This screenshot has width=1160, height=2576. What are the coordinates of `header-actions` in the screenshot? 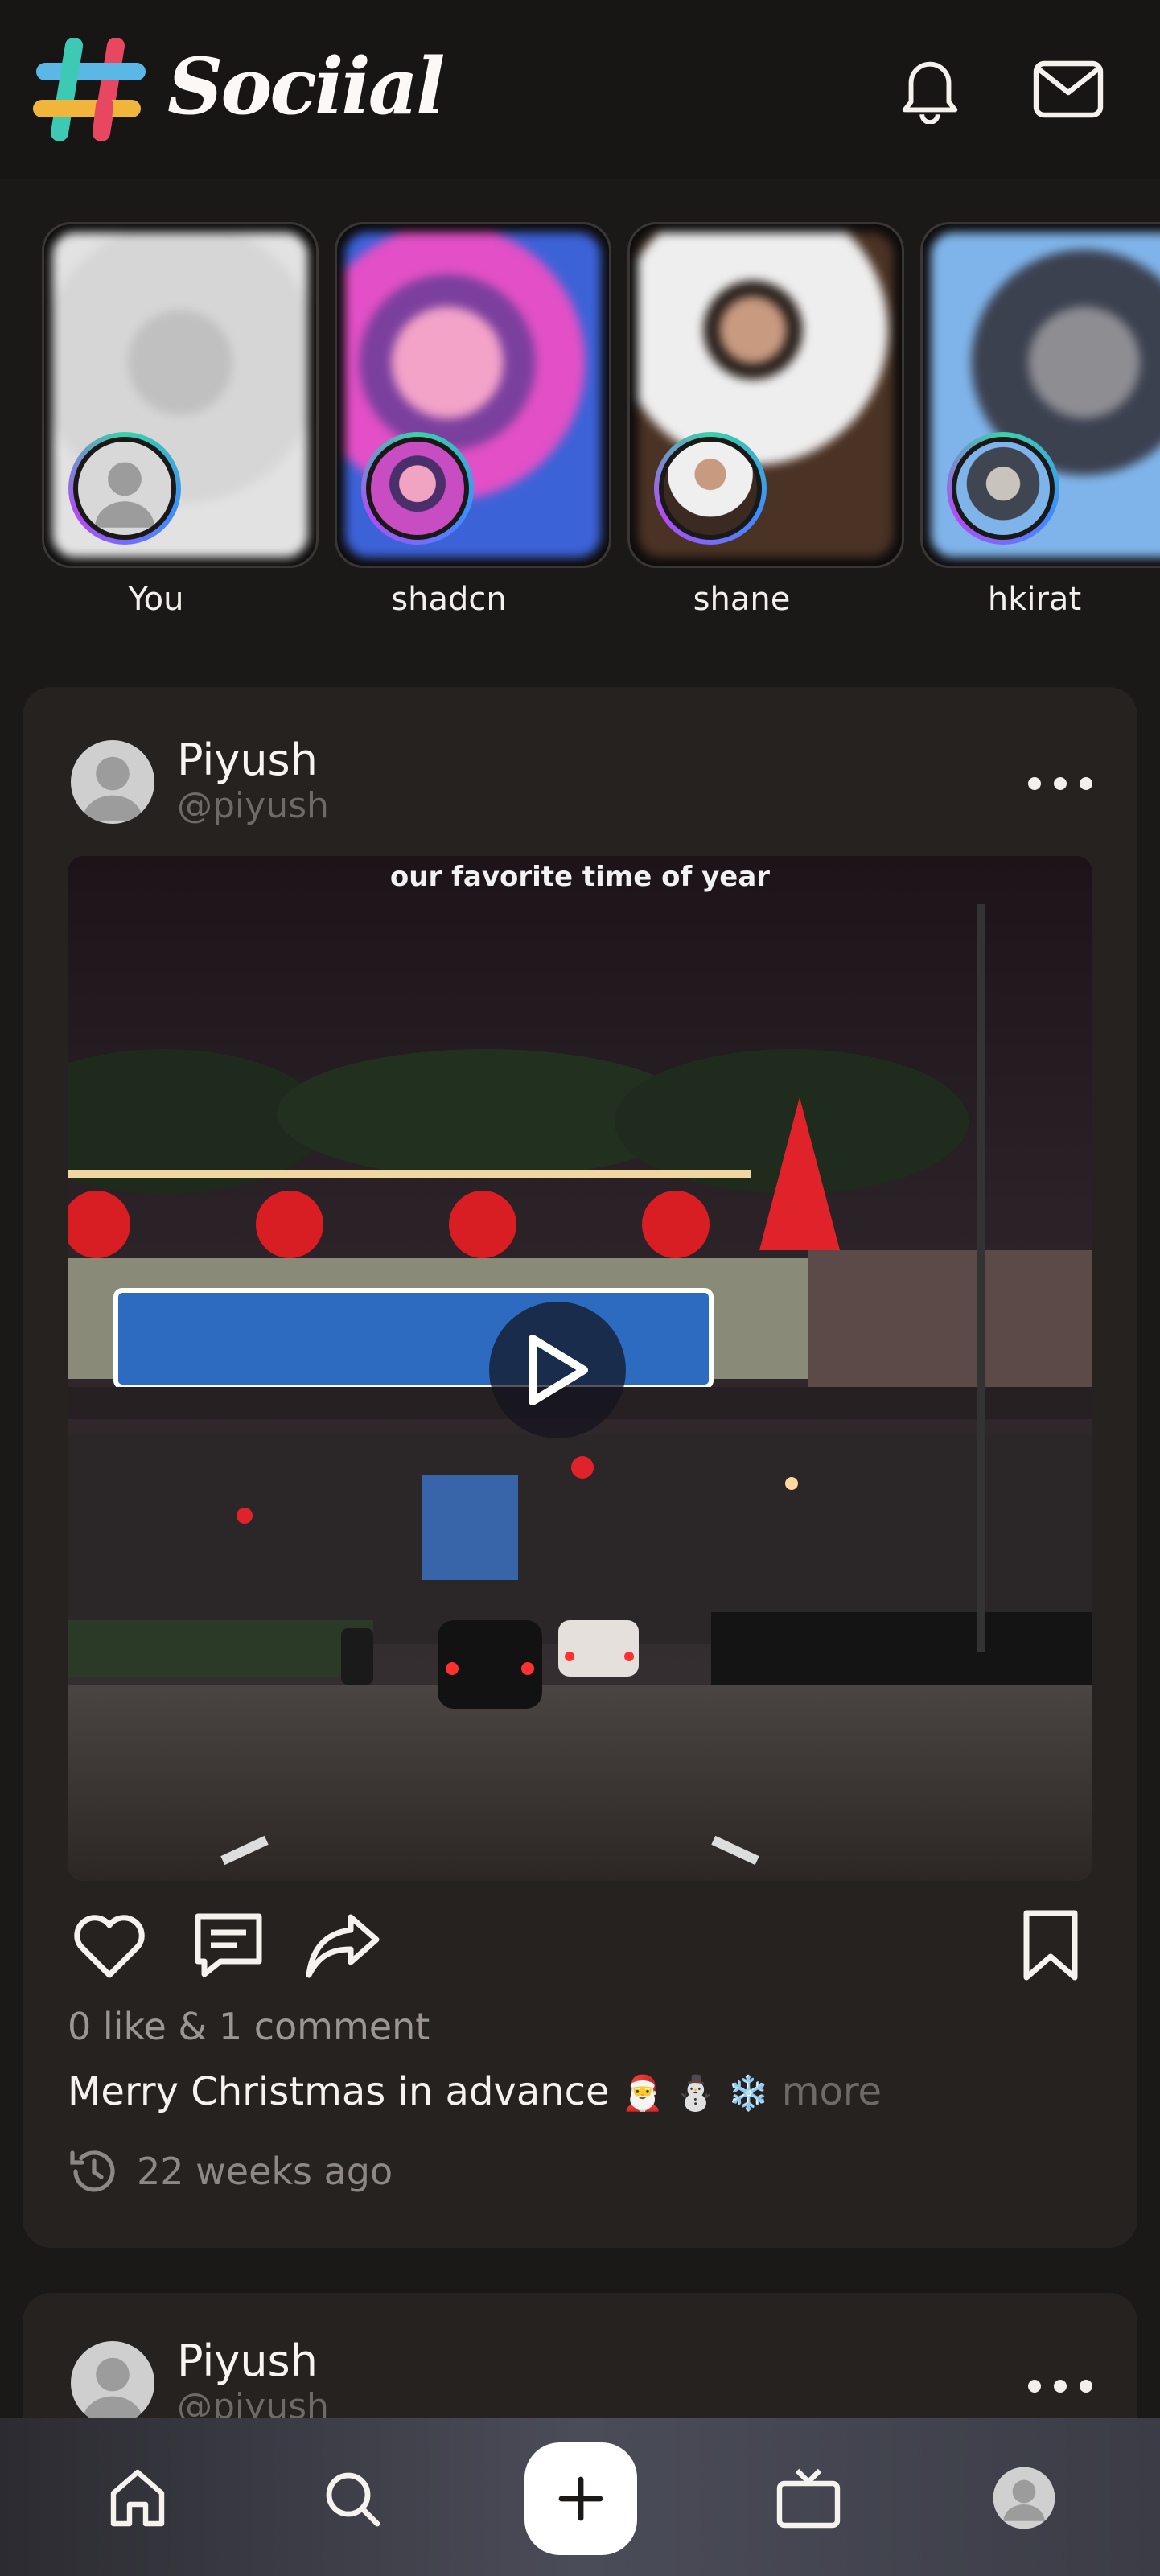 It's located at (999, 89).